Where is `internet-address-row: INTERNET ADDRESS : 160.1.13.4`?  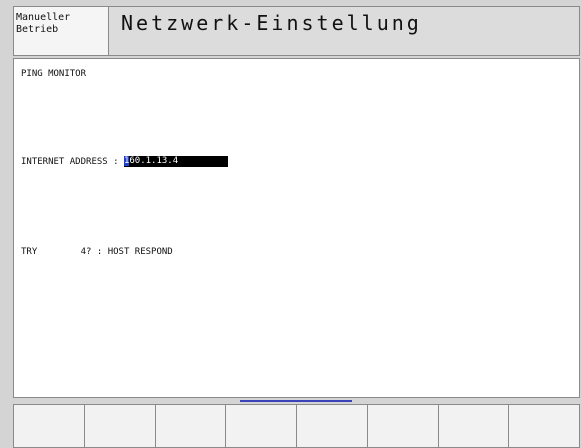 internet-address-row: INTERNET ADDRESS : 160.1.13.4 is located at coordinates (124, 161).